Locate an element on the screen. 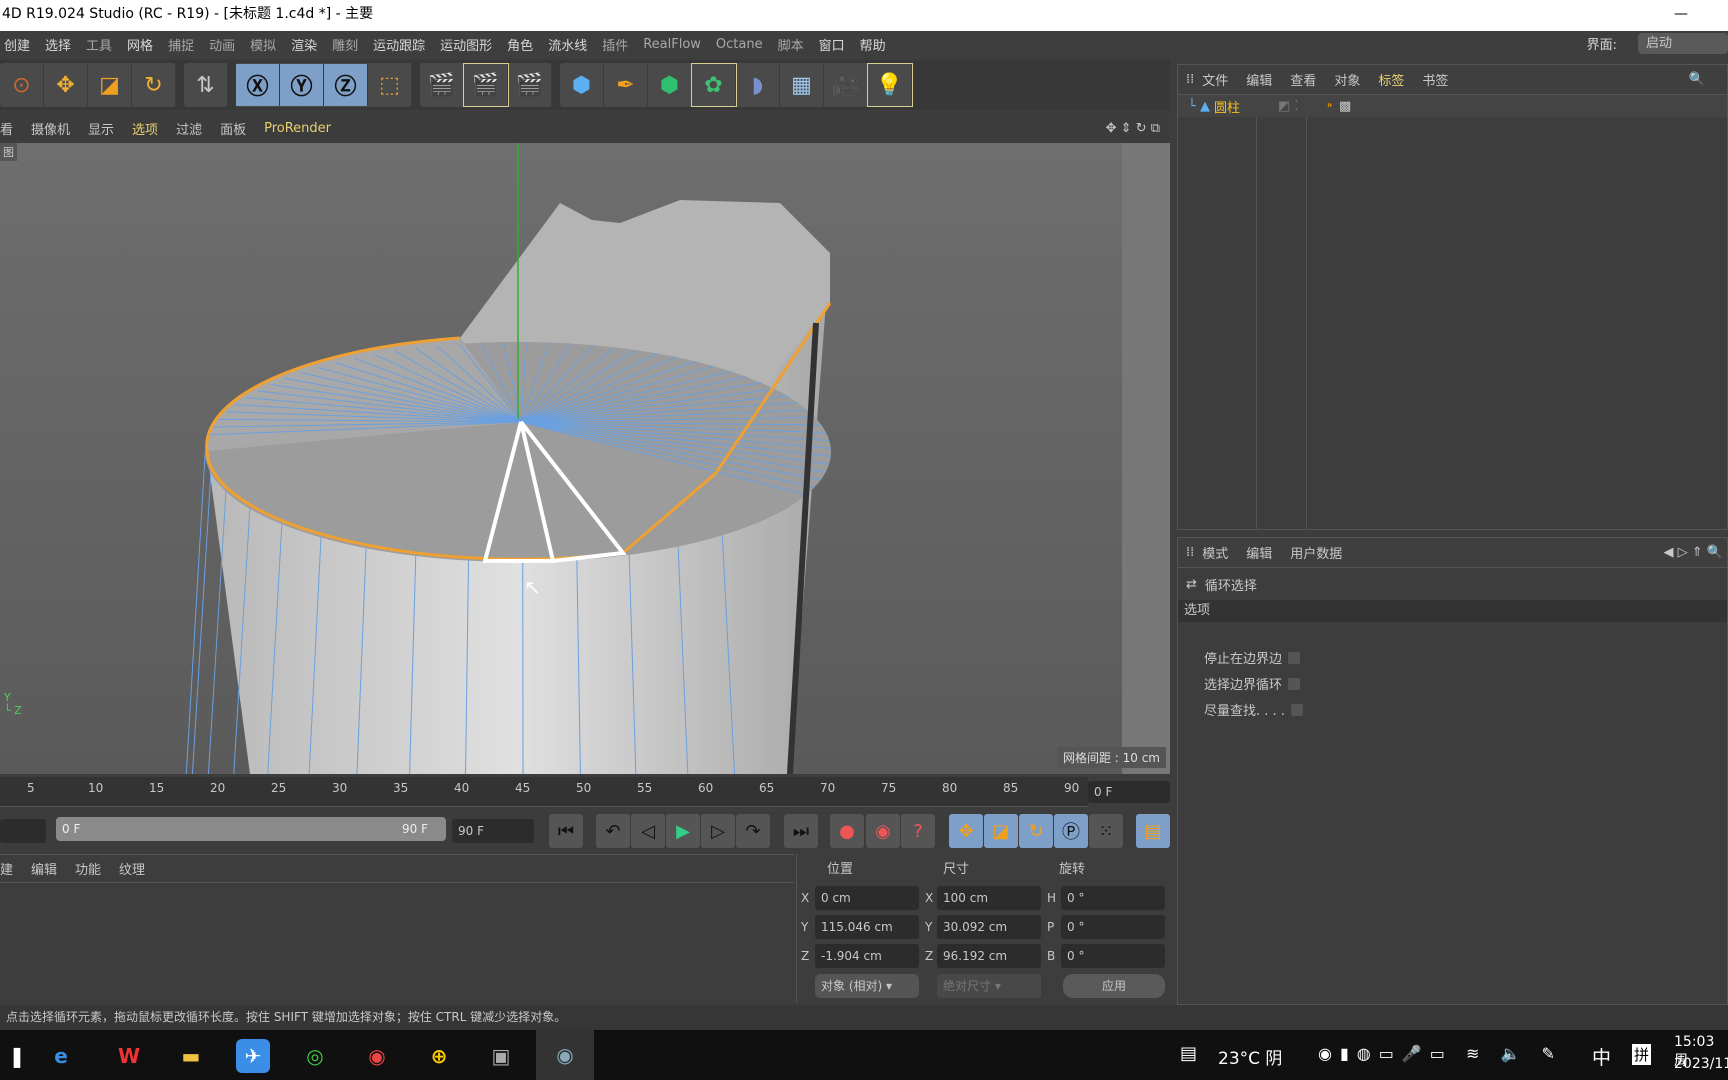  subdivision-icon: ⬢ is located at coordinates (670, 85).